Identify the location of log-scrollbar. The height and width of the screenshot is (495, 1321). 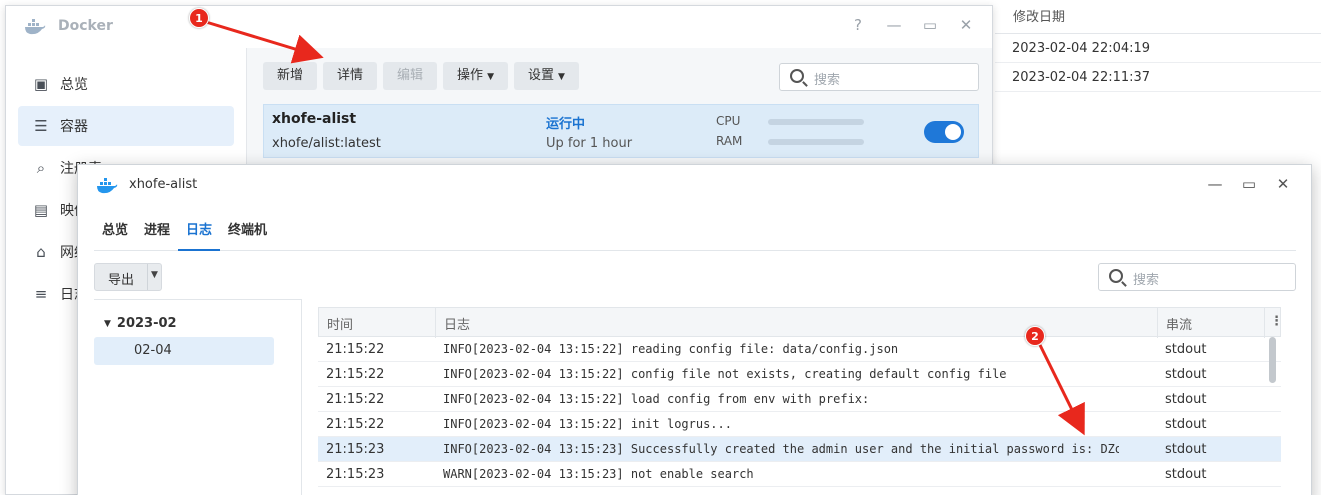
(1272, 360).